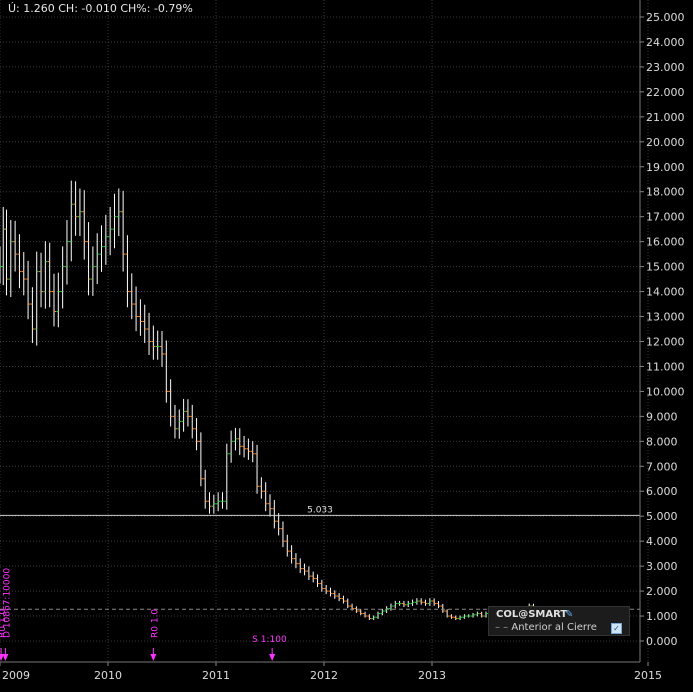 The image size is (693, 692). I want to click on y-tick-label: 19.000, so click(665, 167).